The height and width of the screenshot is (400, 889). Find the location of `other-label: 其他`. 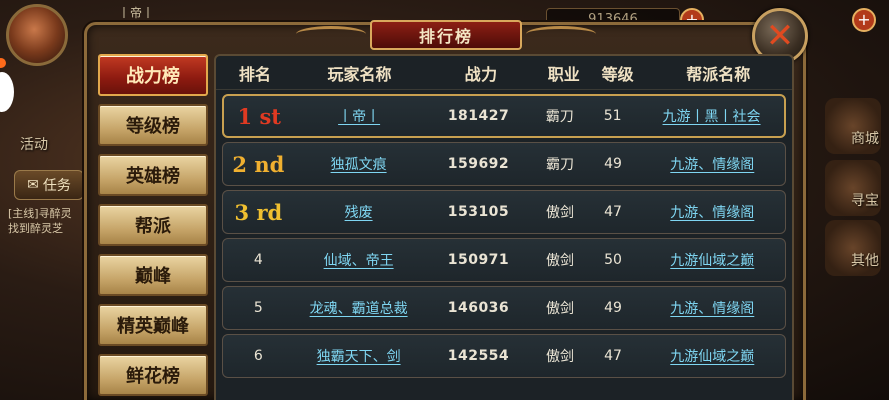

other-label: 其他 is located at coordinates (865, 260).